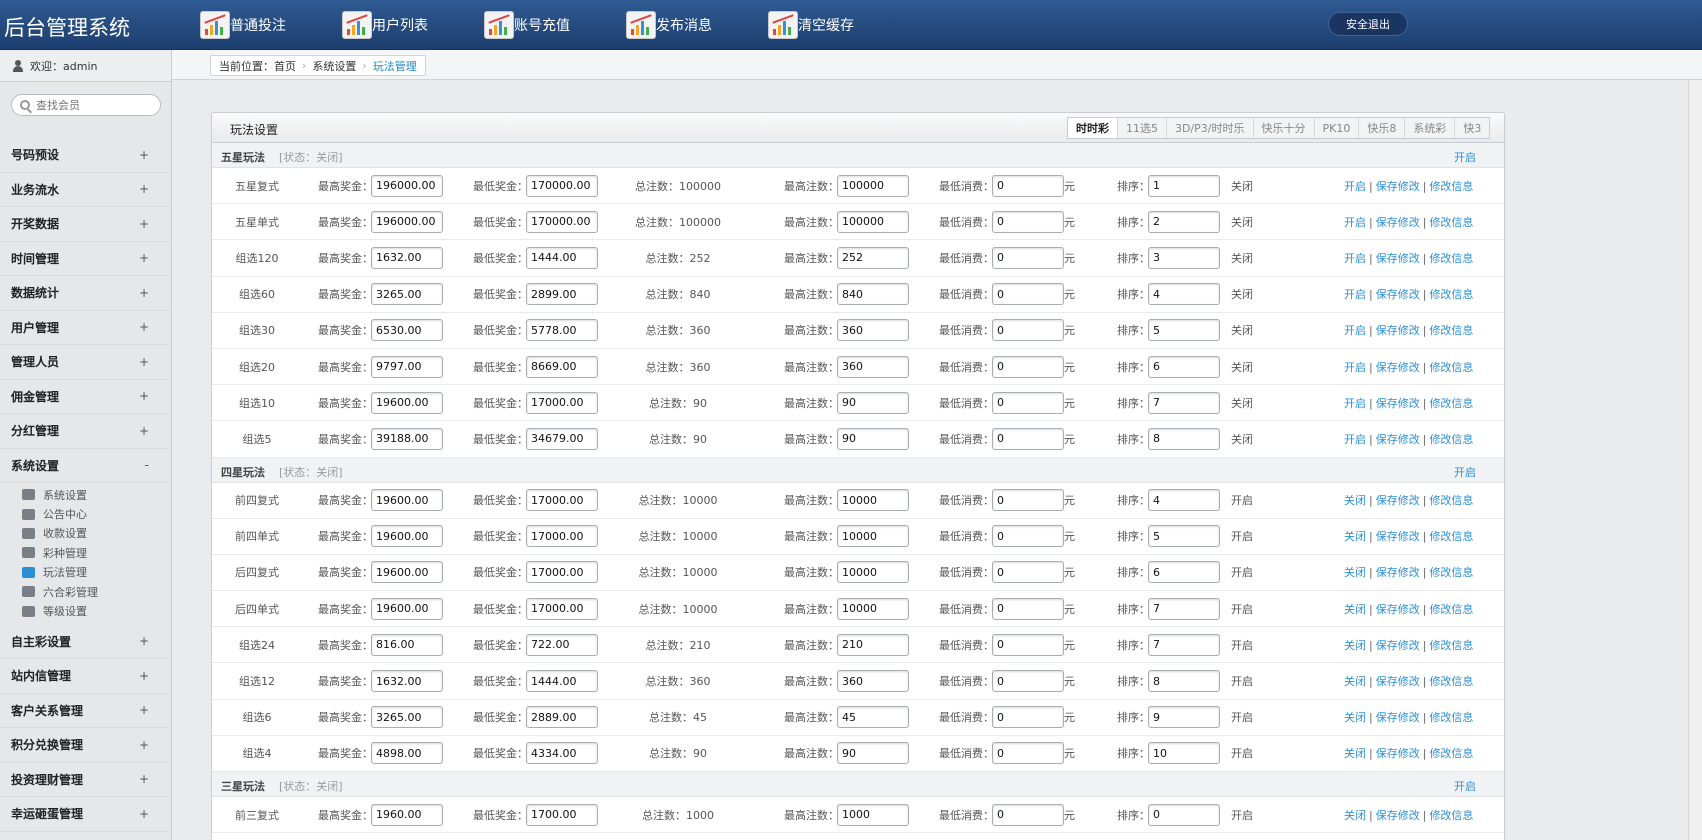  I want to click on submenu-item: 彩种管理, so click(85, 552).